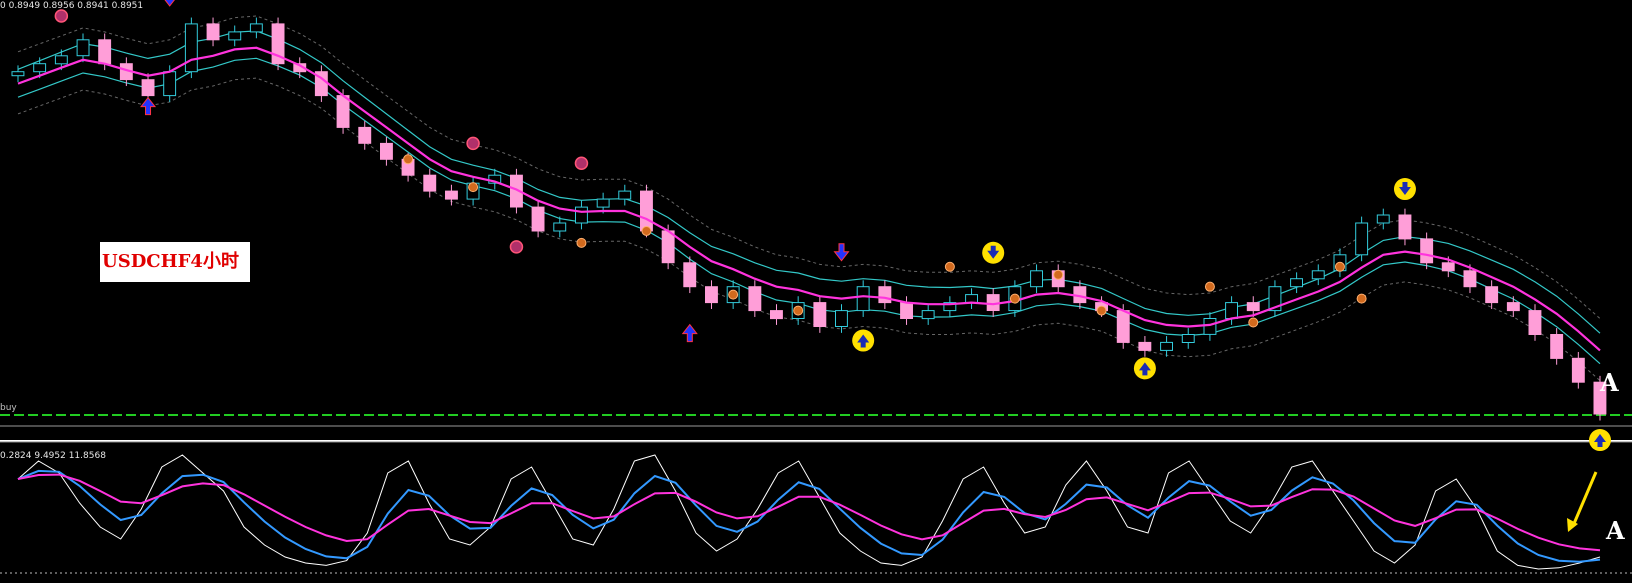  I want to click on ohlc-readout: 0 0.8949 0.8956 0.8941 0.8951, so click(72, 6).